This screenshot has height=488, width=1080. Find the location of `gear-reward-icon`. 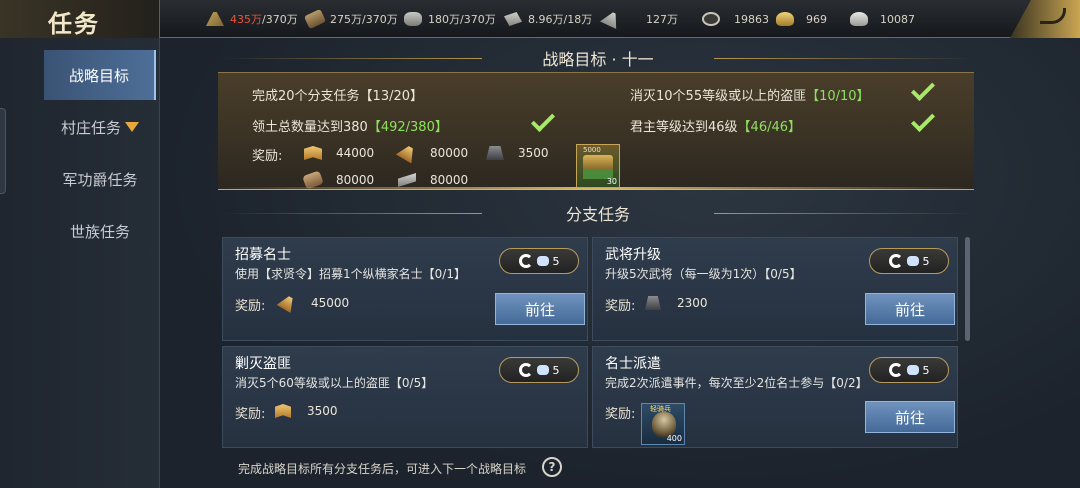

gear-reward-icon is located at coordinates (407, 180).